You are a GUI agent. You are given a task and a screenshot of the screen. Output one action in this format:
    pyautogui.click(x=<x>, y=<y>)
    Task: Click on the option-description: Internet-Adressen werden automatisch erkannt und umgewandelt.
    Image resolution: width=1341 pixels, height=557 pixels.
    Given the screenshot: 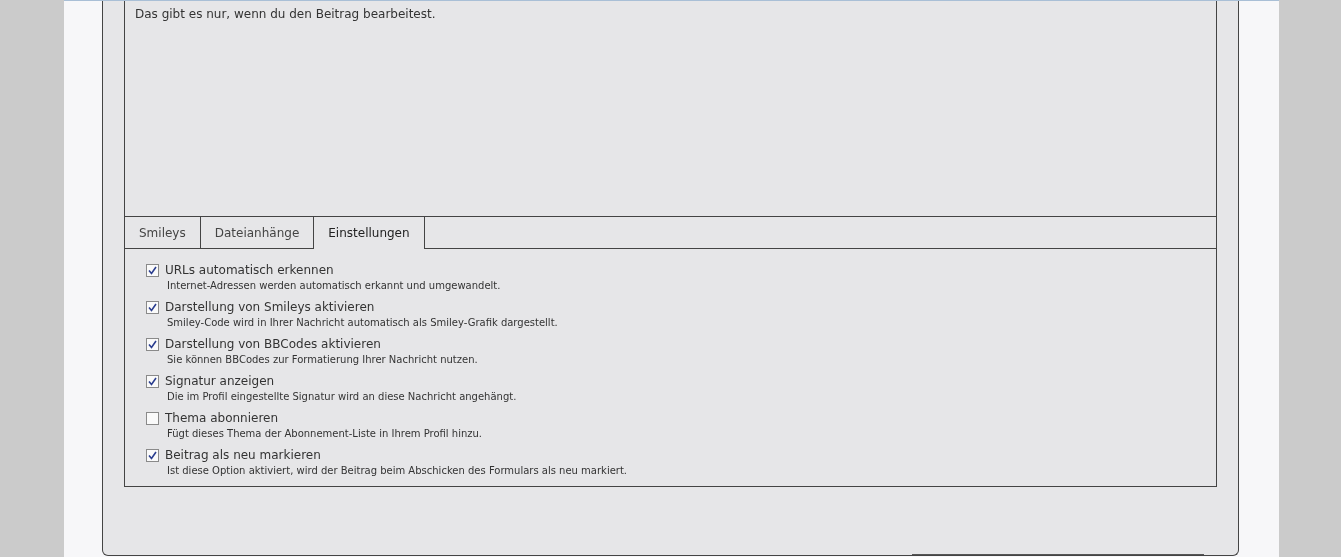 What is the action you would take?
    pyautogui.click(x=334, y=285)
    